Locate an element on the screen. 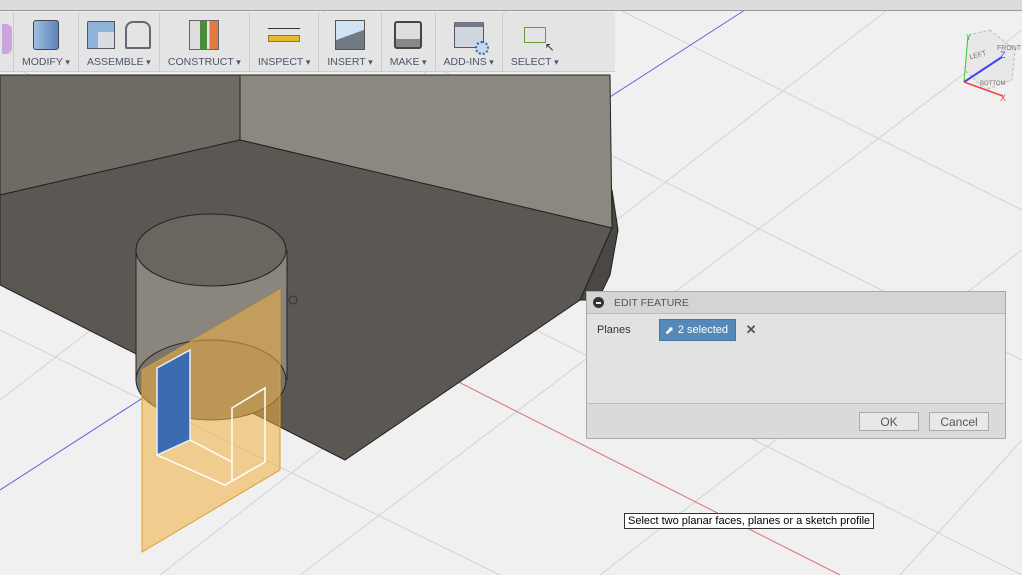  toolbar-assemble: ASSEMBLE is located at coordinates (119, 41).